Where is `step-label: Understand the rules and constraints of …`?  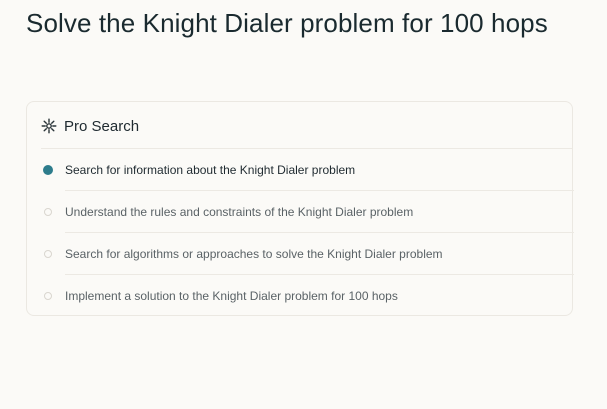
step-label: Understand the rules and constraints of … is located at coordinates (239, 212).